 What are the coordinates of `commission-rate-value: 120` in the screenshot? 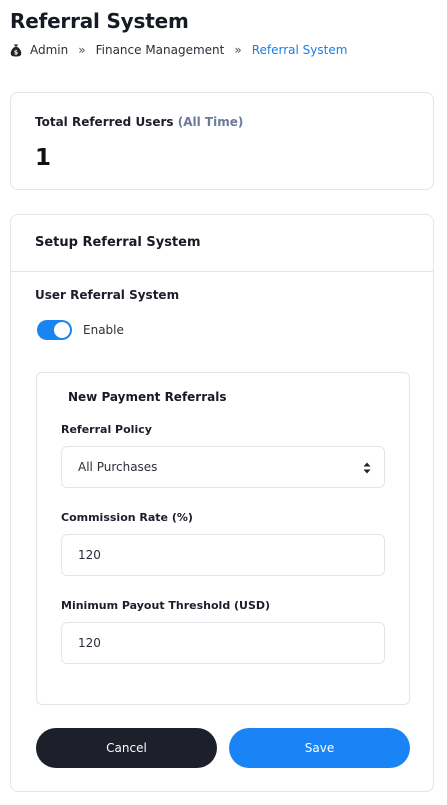 It's located at (89, 555).